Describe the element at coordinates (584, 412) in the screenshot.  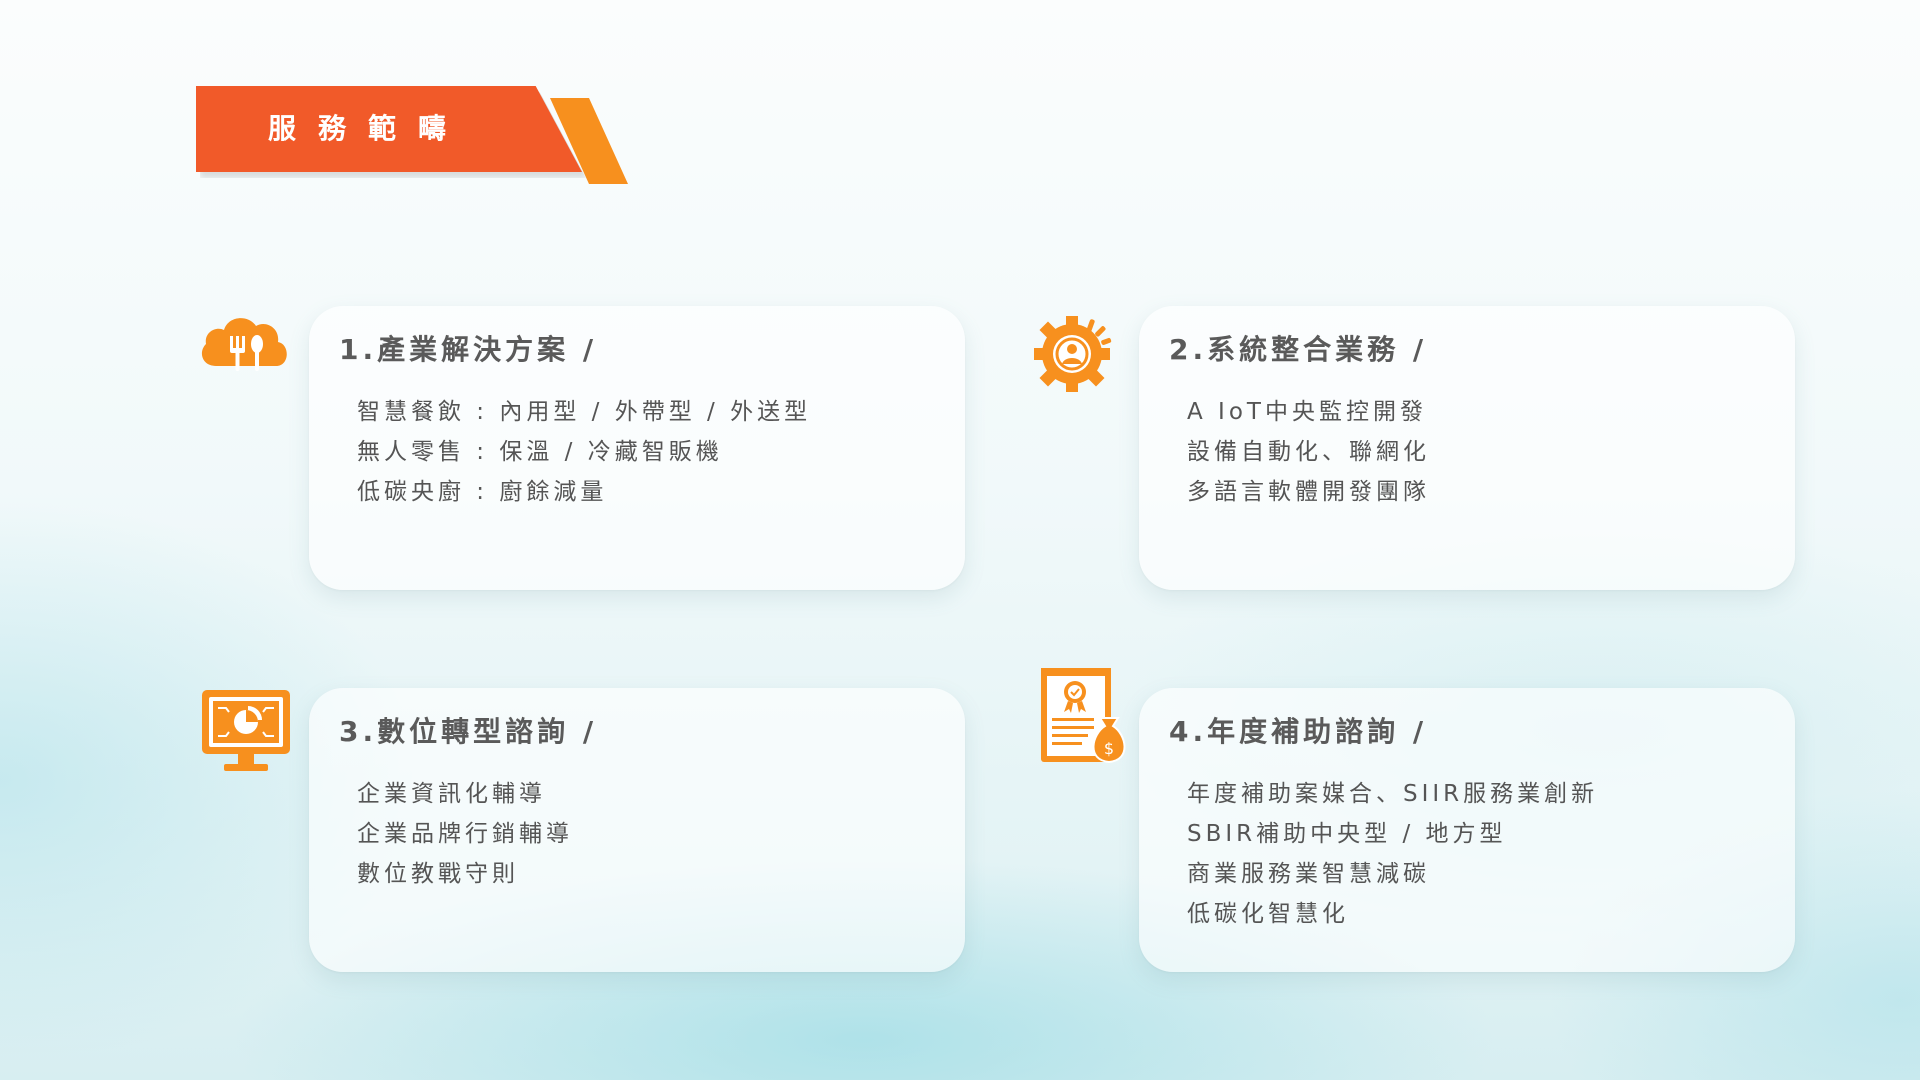
I see `list-item: 智慧餐飲 : 內用型 / 外帶型 / 外送型` at that location.